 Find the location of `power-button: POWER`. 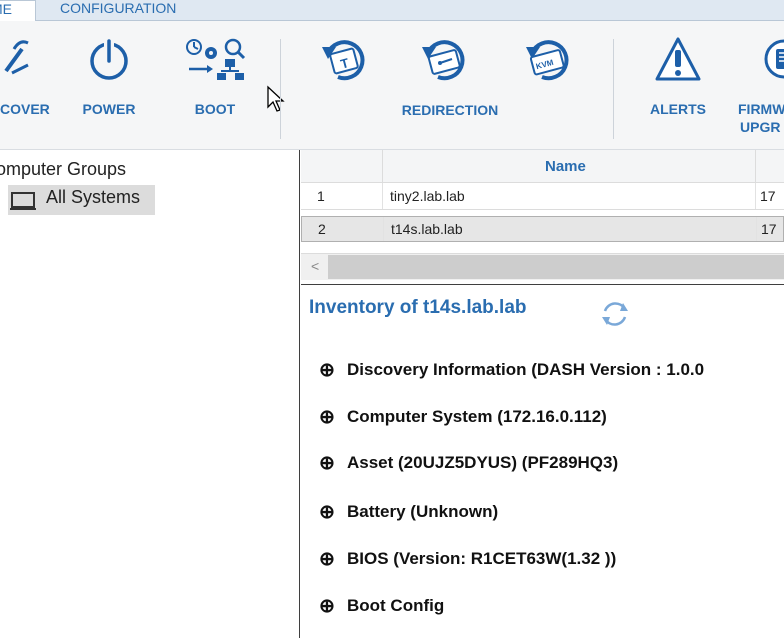

power-button: POWER is located at coordinates (109, 85).